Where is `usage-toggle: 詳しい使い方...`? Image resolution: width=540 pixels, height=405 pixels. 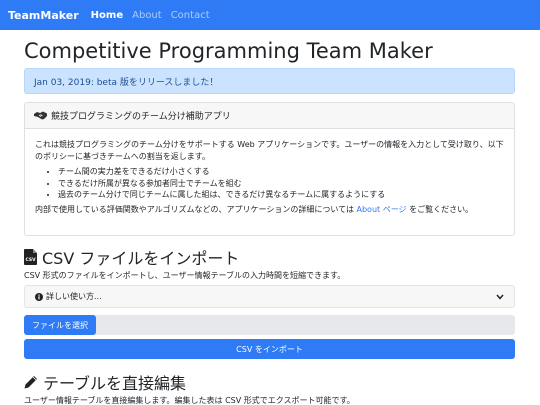 usage-toggle: 詳しい使い方... is located at coordinates (269, 296).